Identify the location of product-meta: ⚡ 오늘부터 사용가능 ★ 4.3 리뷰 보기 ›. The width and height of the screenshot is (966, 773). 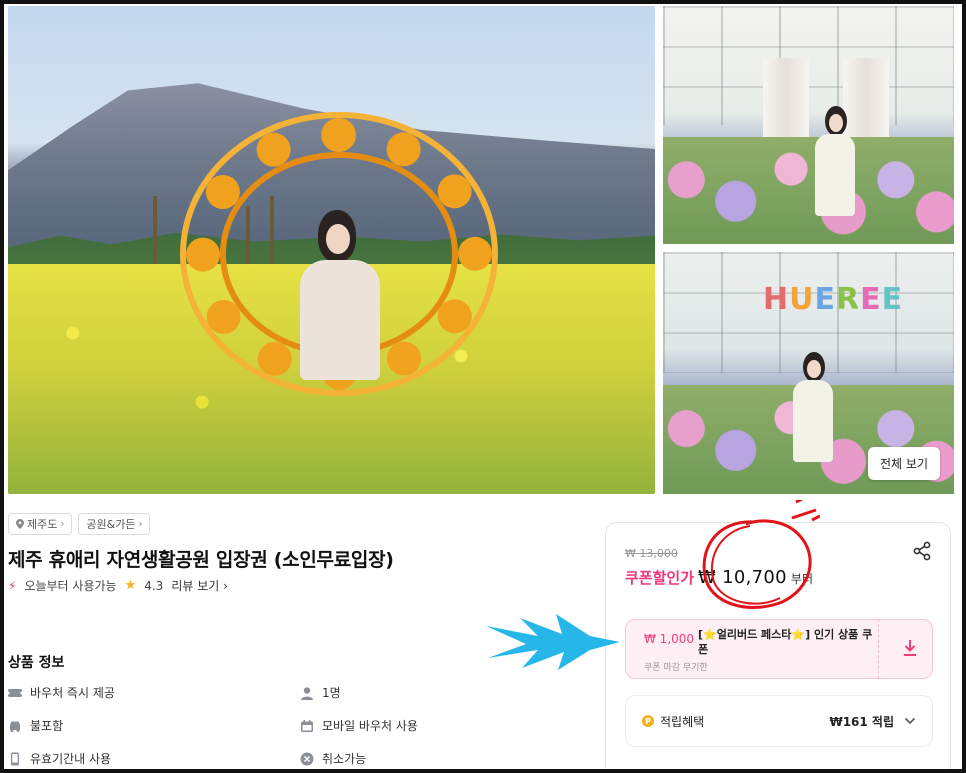
(118, 585).